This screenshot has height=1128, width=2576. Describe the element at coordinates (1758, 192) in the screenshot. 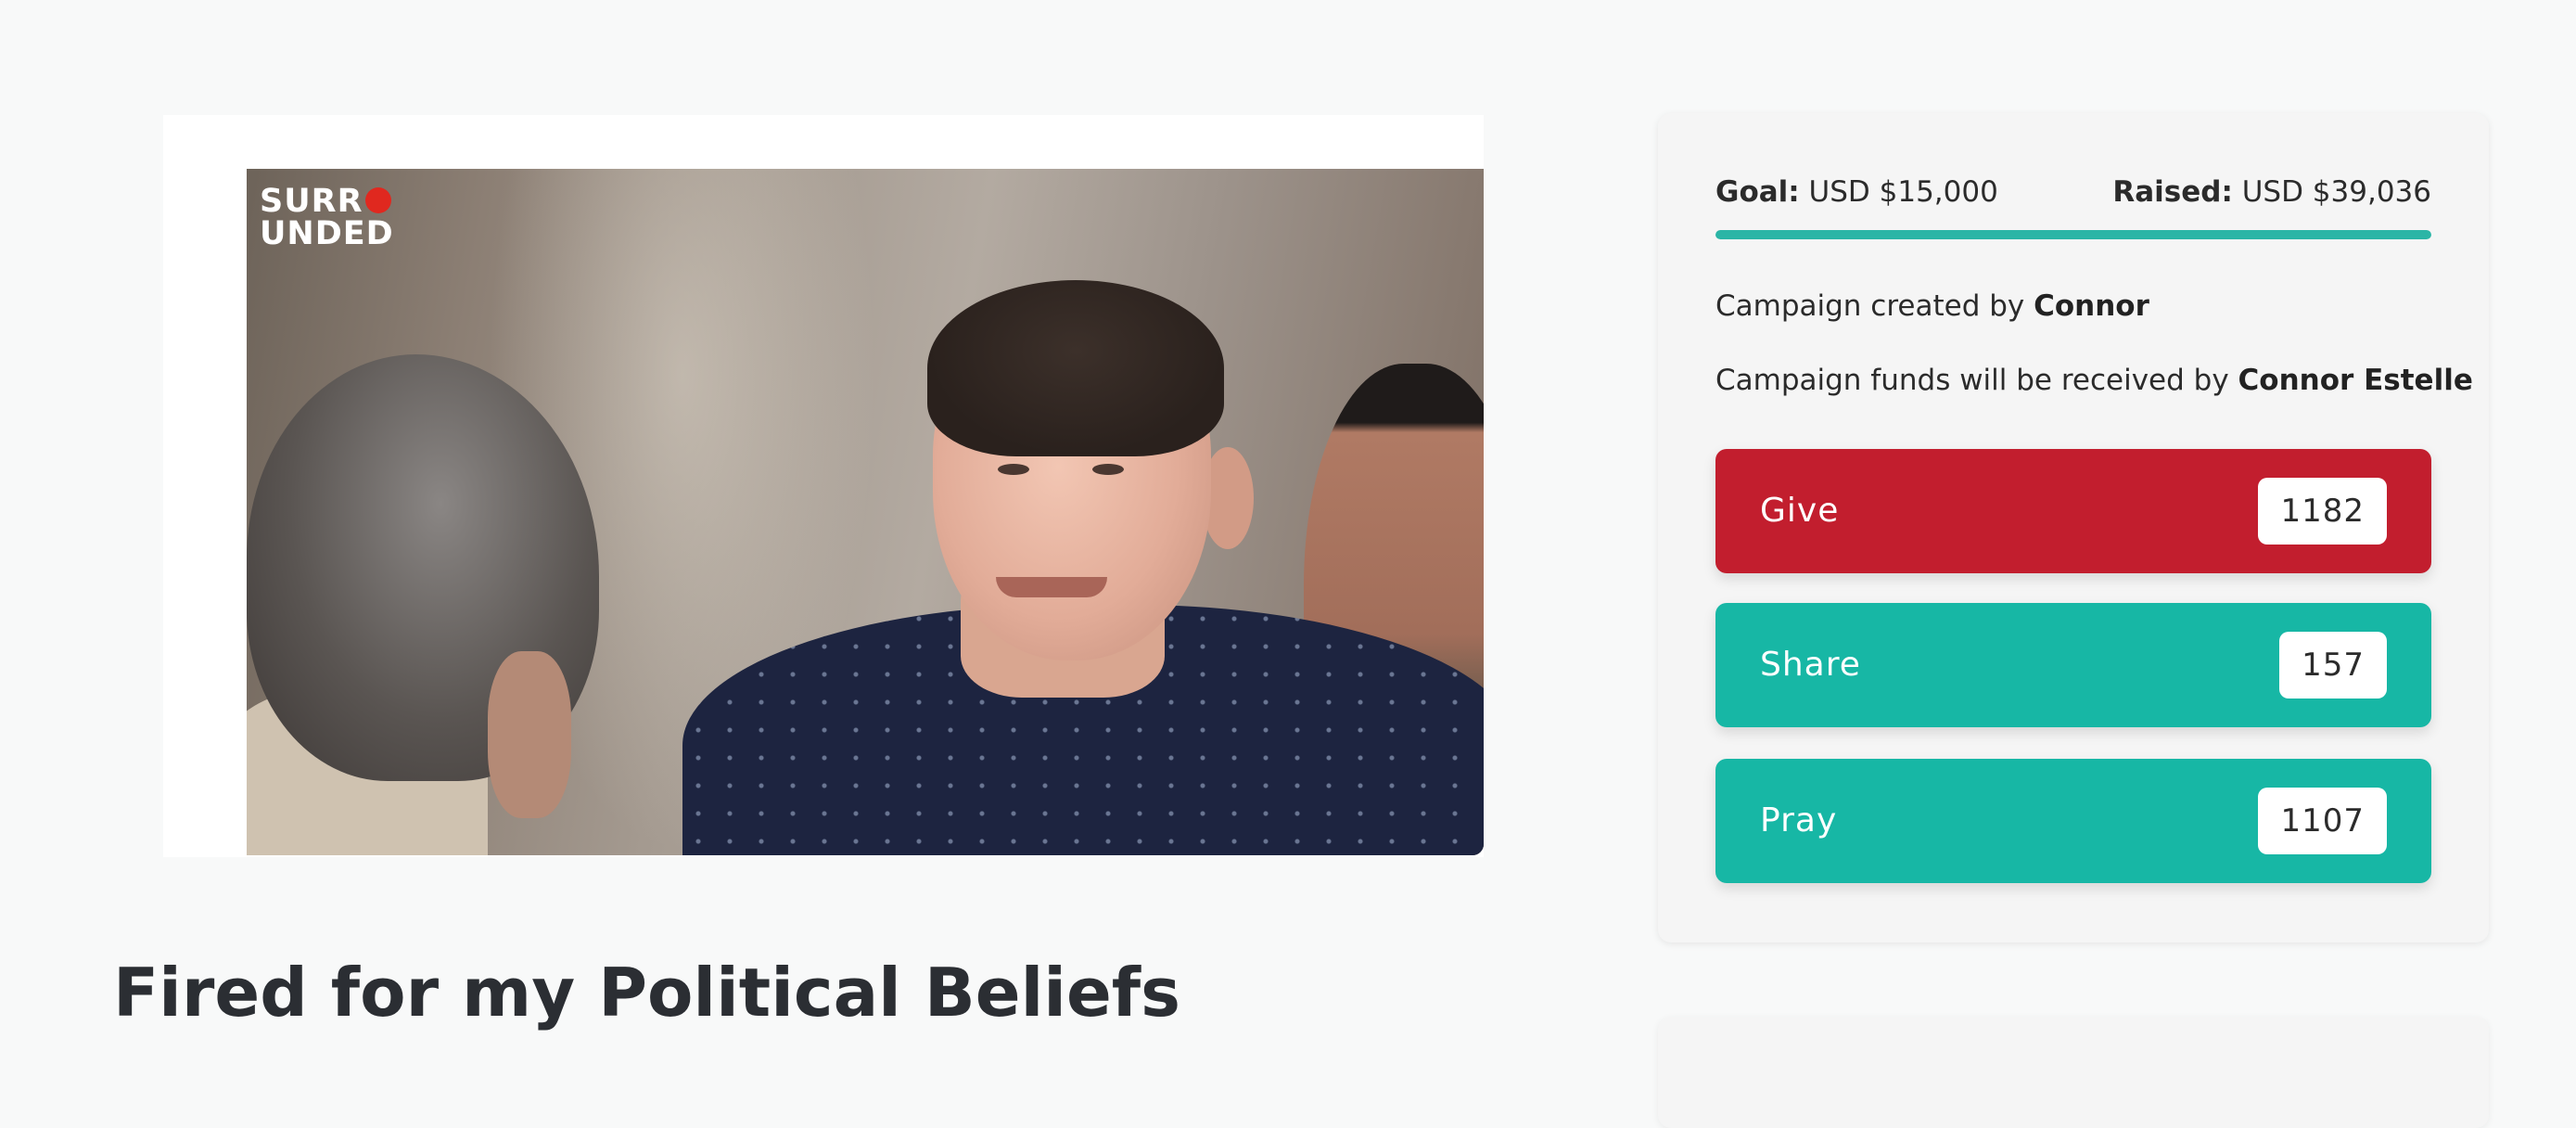

I see `goal-label: Goal:` at that location.